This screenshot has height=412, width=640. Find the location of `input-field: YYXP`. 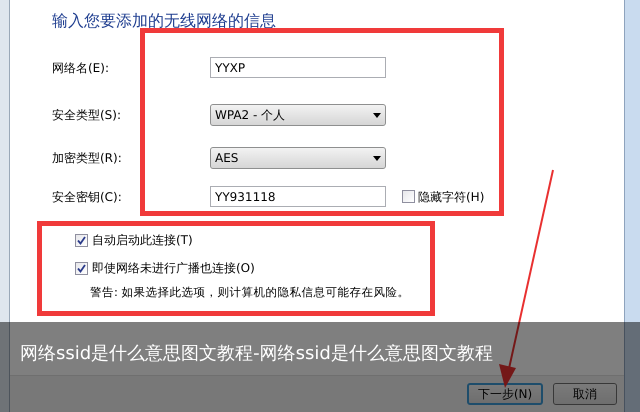

input-field: YYXP is located at coordinates (298, 67).